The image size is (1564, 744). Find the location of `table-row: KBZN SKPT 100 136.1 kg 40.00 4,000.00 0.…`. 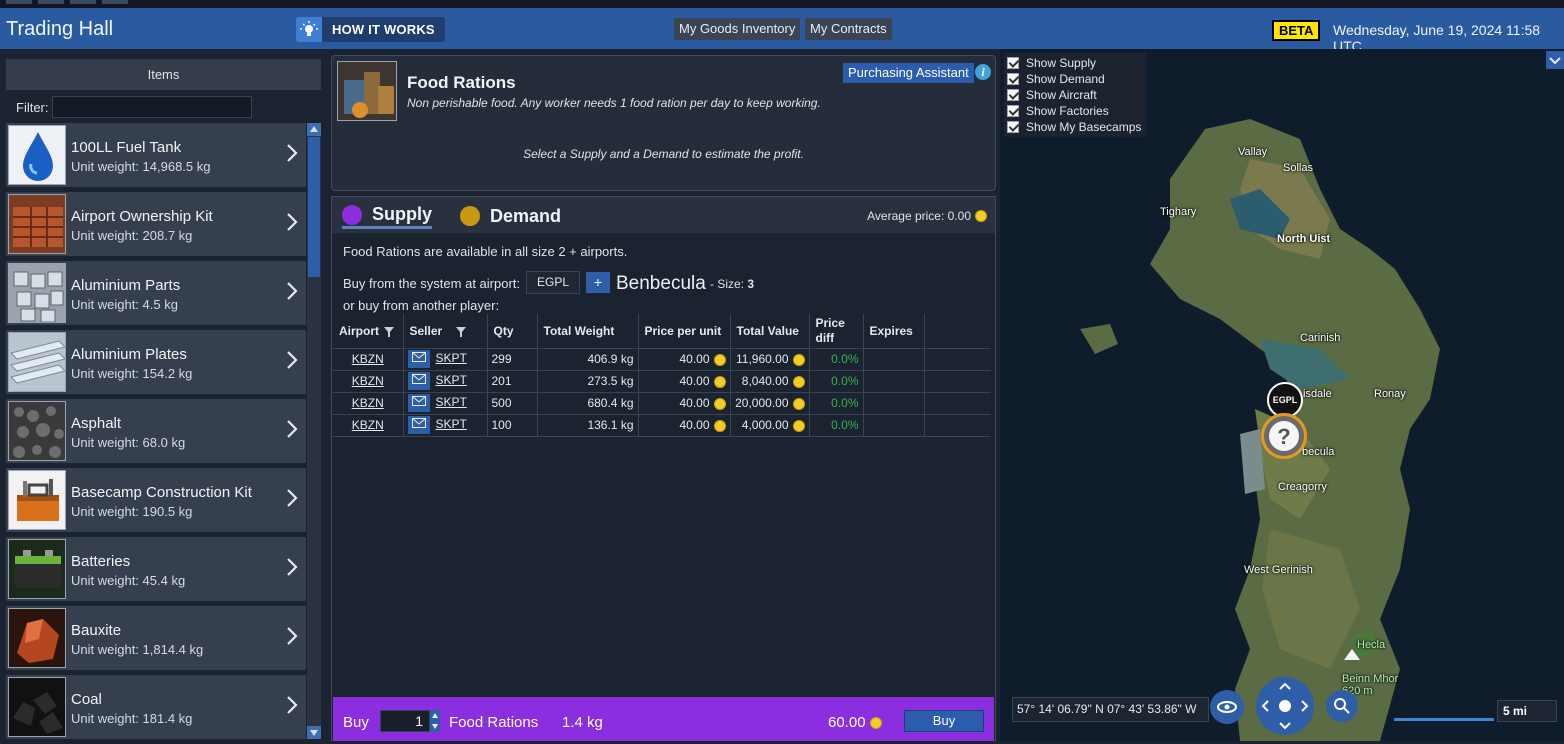

table-row: KBZN SKPT 100 136.1 kg 40.00 4,000.00 0.… is located at coordinates (662, 425).